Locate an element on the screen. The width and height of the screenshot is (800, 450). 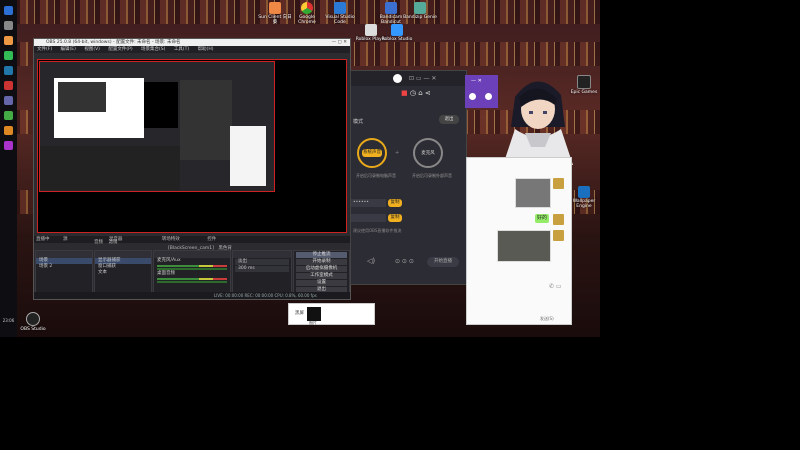
image-preview-popup: 黑屏 图片 is located at coordinates (331, 314).